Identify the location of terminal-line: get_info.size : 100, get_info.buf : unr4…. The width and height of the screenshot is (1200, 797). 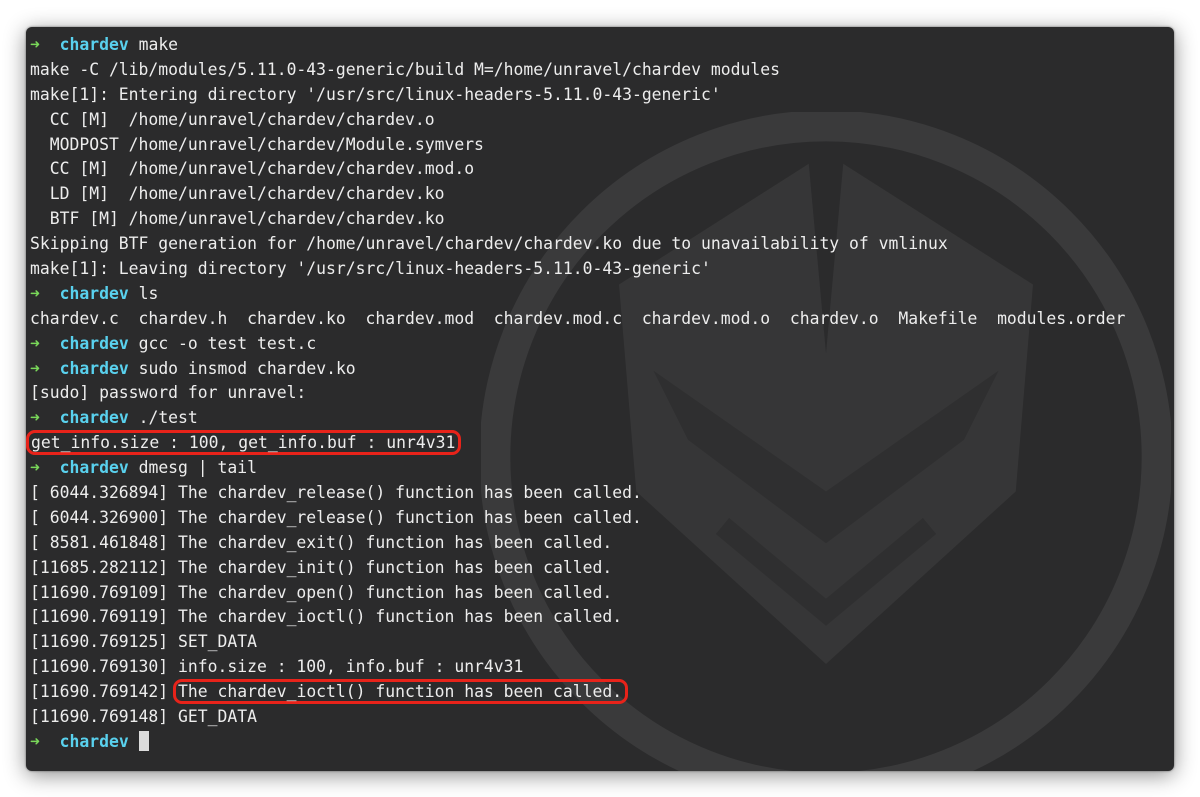
(600, 443).